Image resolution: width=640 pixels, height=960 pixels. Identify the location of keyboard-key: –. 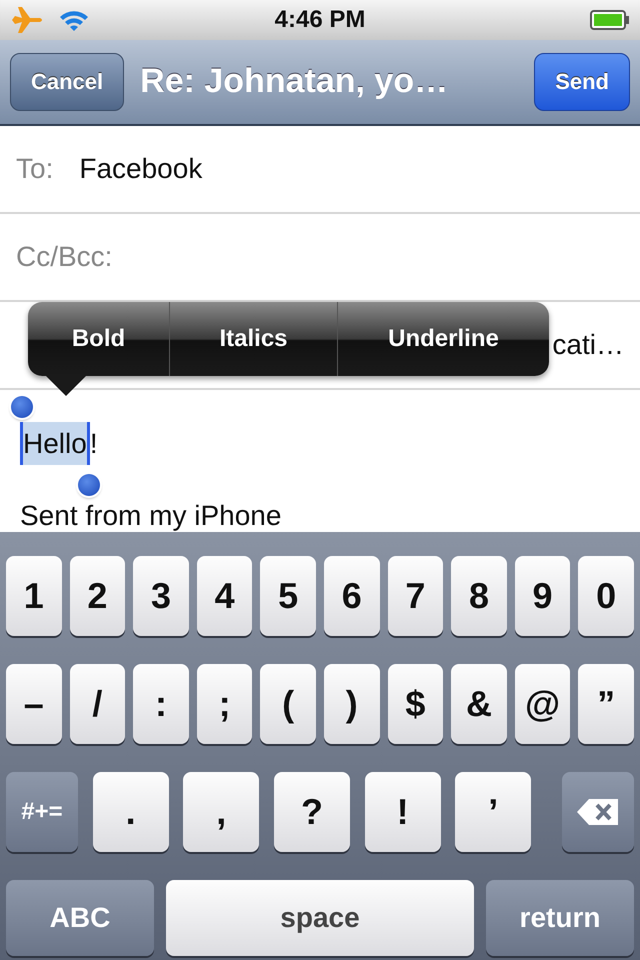
(34, 704).